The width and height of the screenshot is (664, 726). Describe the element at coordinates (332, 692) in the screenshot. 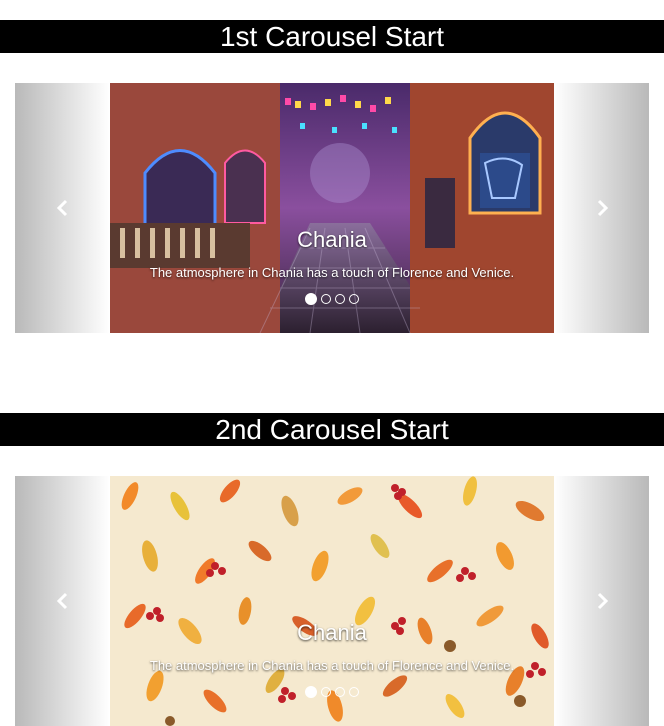

I see `carousel-2-indicators` at that location.